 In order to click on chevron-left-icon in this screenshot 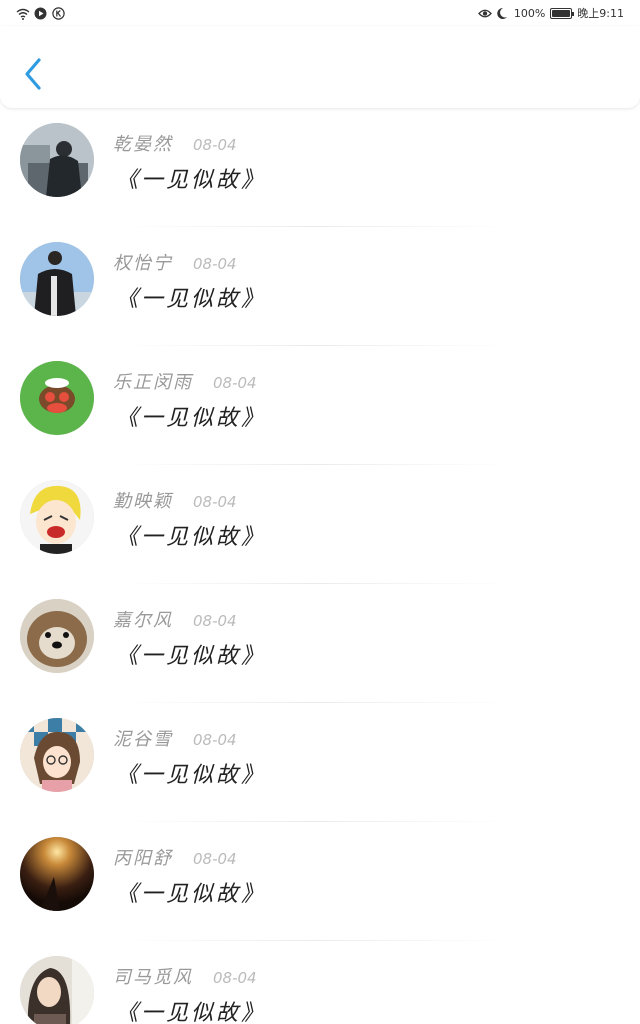, I will do `click(33, 74)`.